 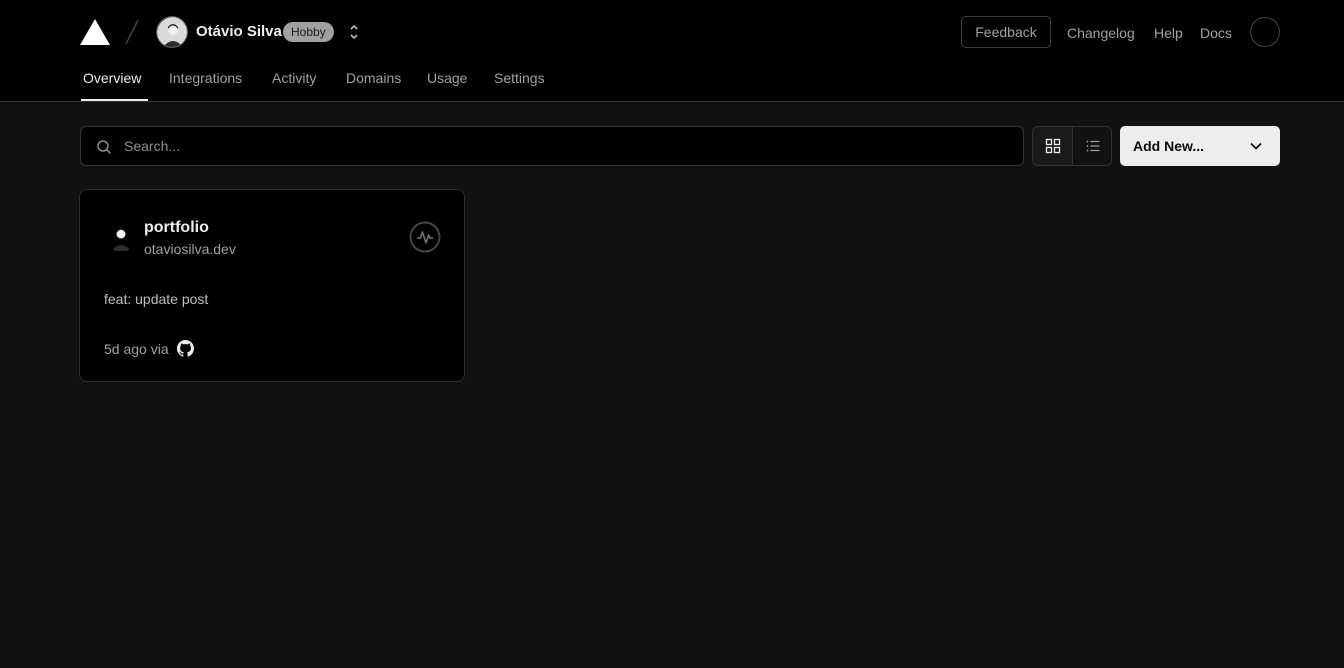 I want to click on activity-pulse-icon, so click(x=425, y=237).